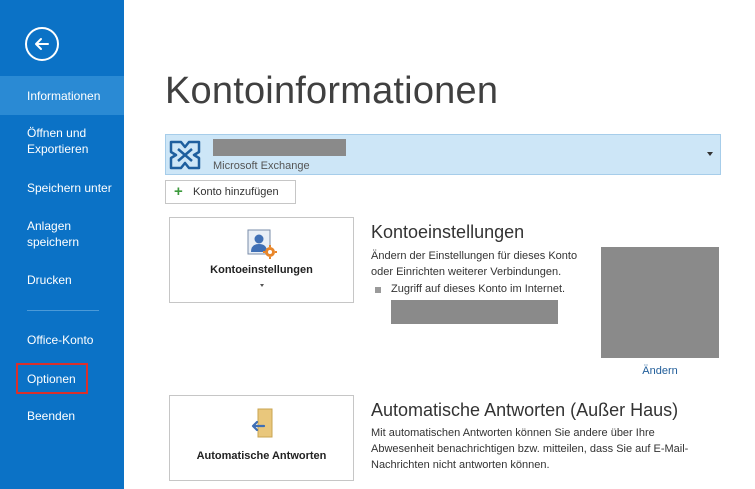 The width and height of the screenshot is (755, 489). I want to click on account-settings-tile: Kontoeinstellungen, so click(261, 260).